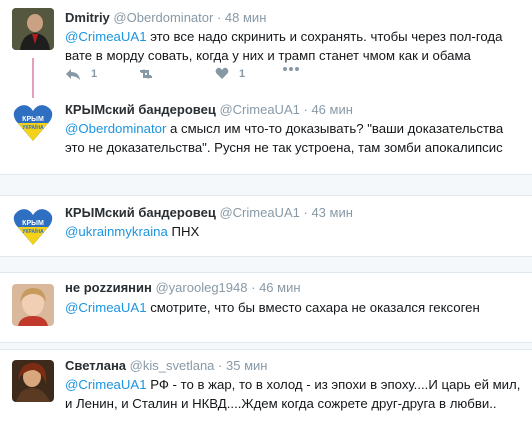  Describe the element at coordinates (222, 73) in the screenshot. I see `like-icon` at that location.